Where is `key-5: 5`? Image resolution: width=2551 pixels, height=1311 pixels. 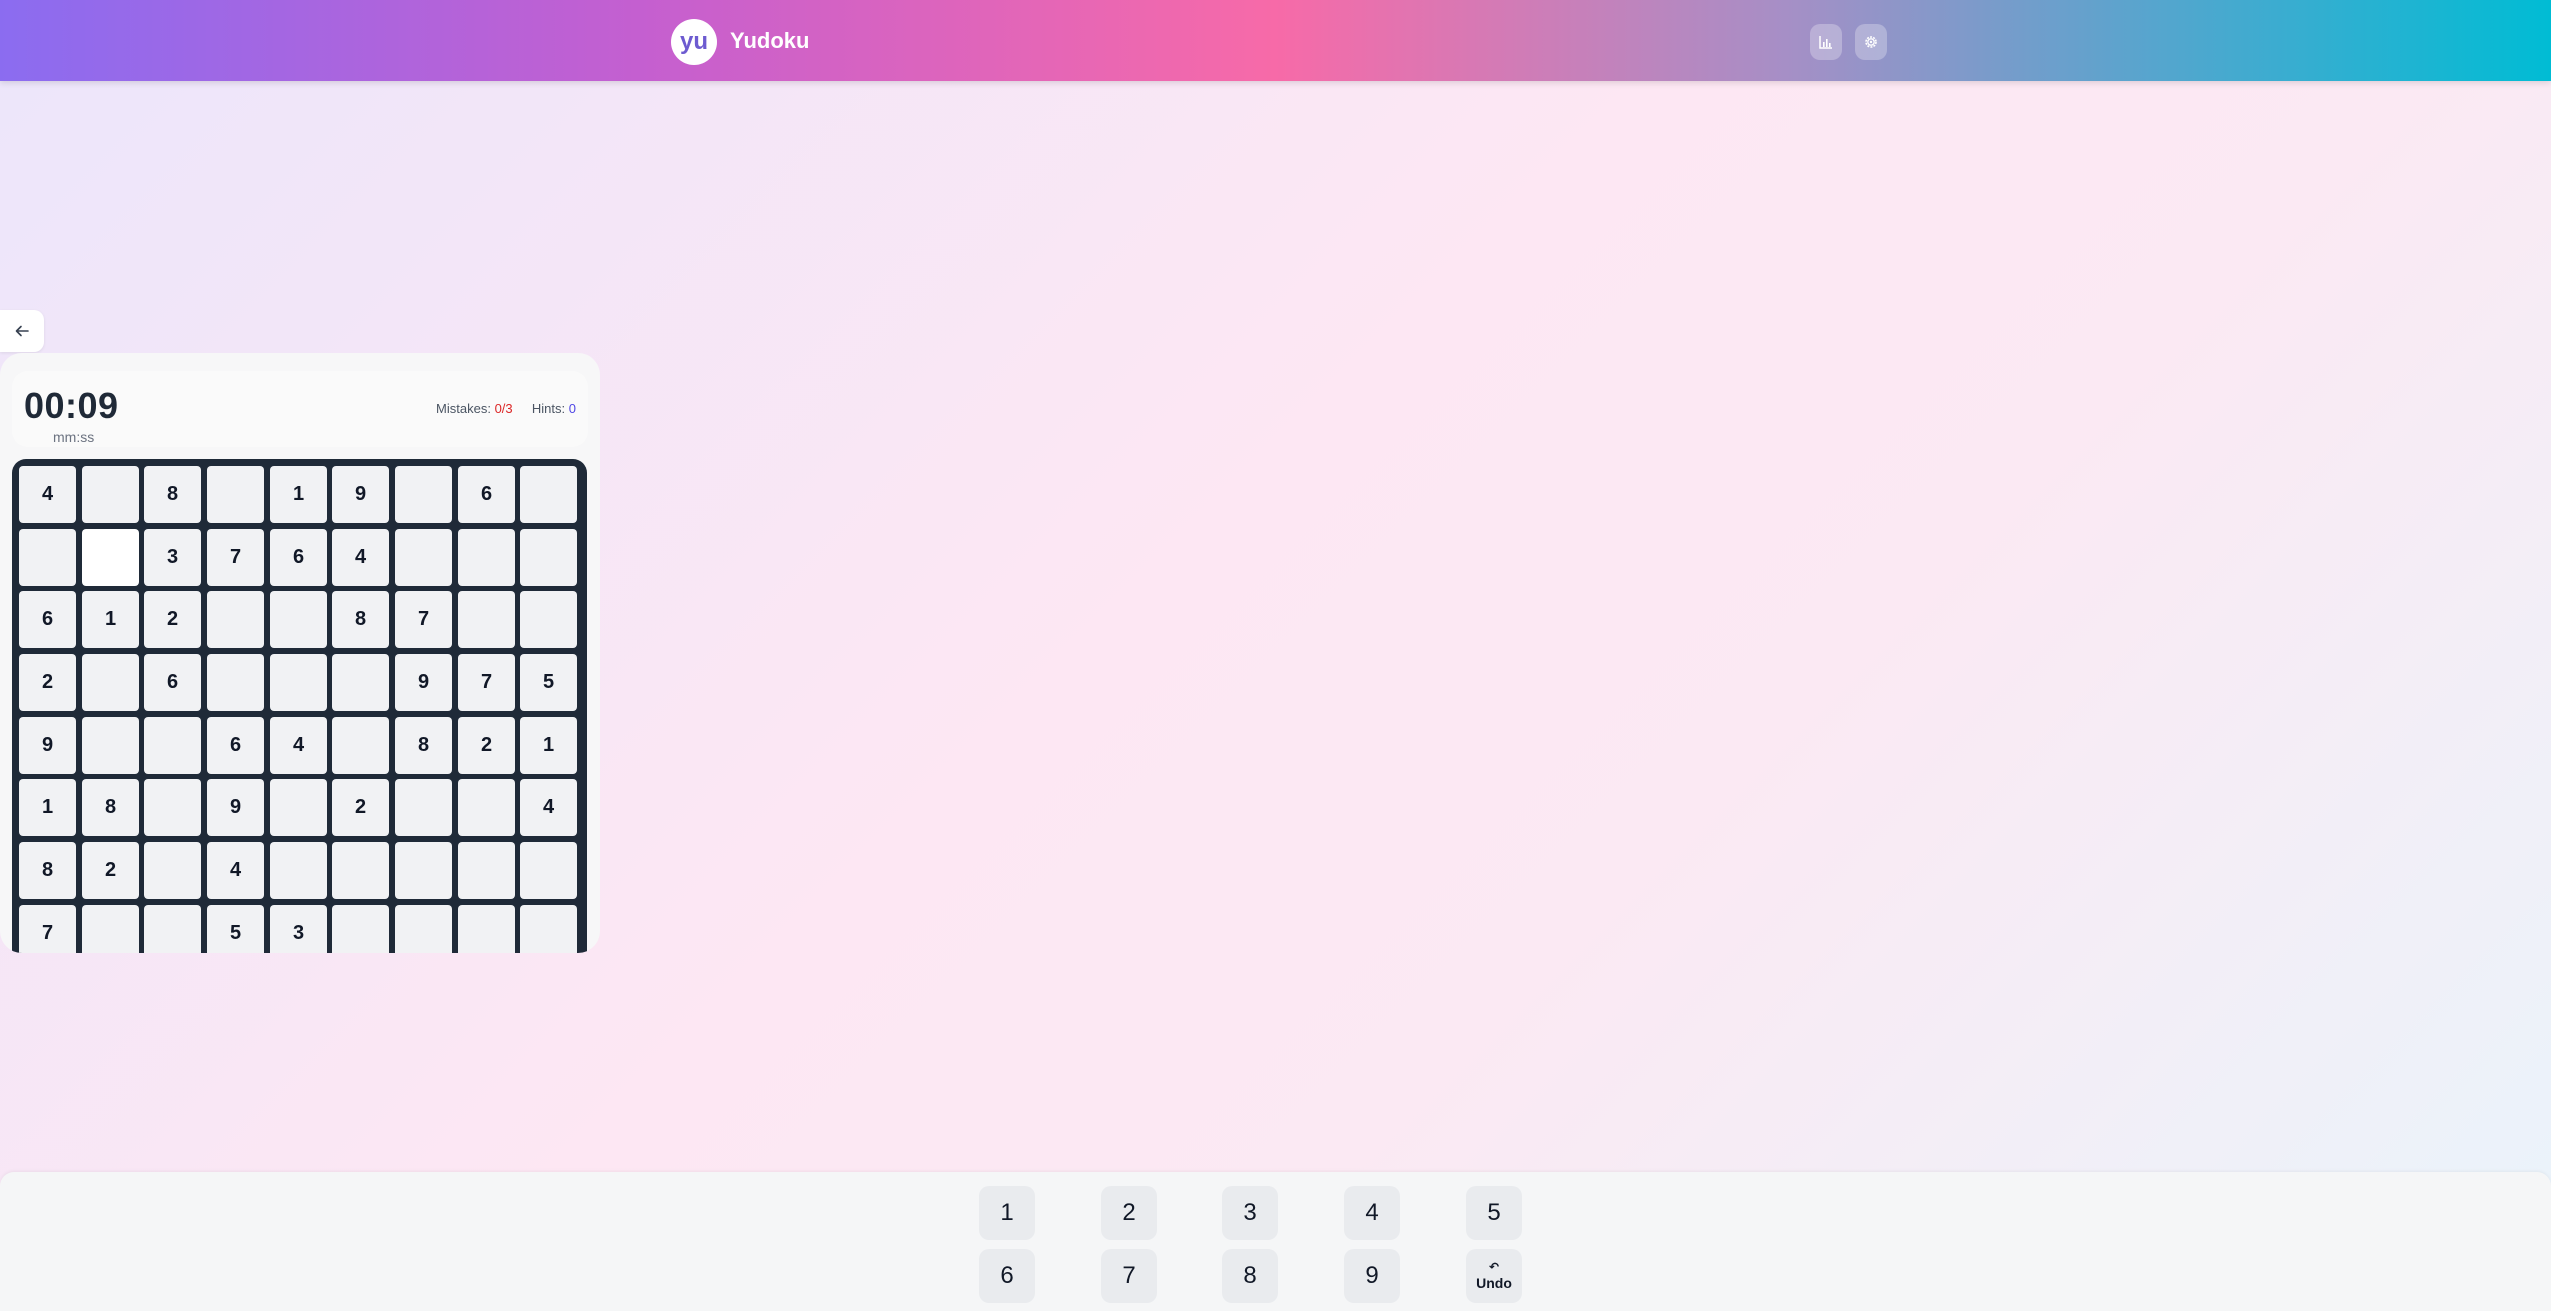 key-5: 5 is located at coordinates (1494, 1213).